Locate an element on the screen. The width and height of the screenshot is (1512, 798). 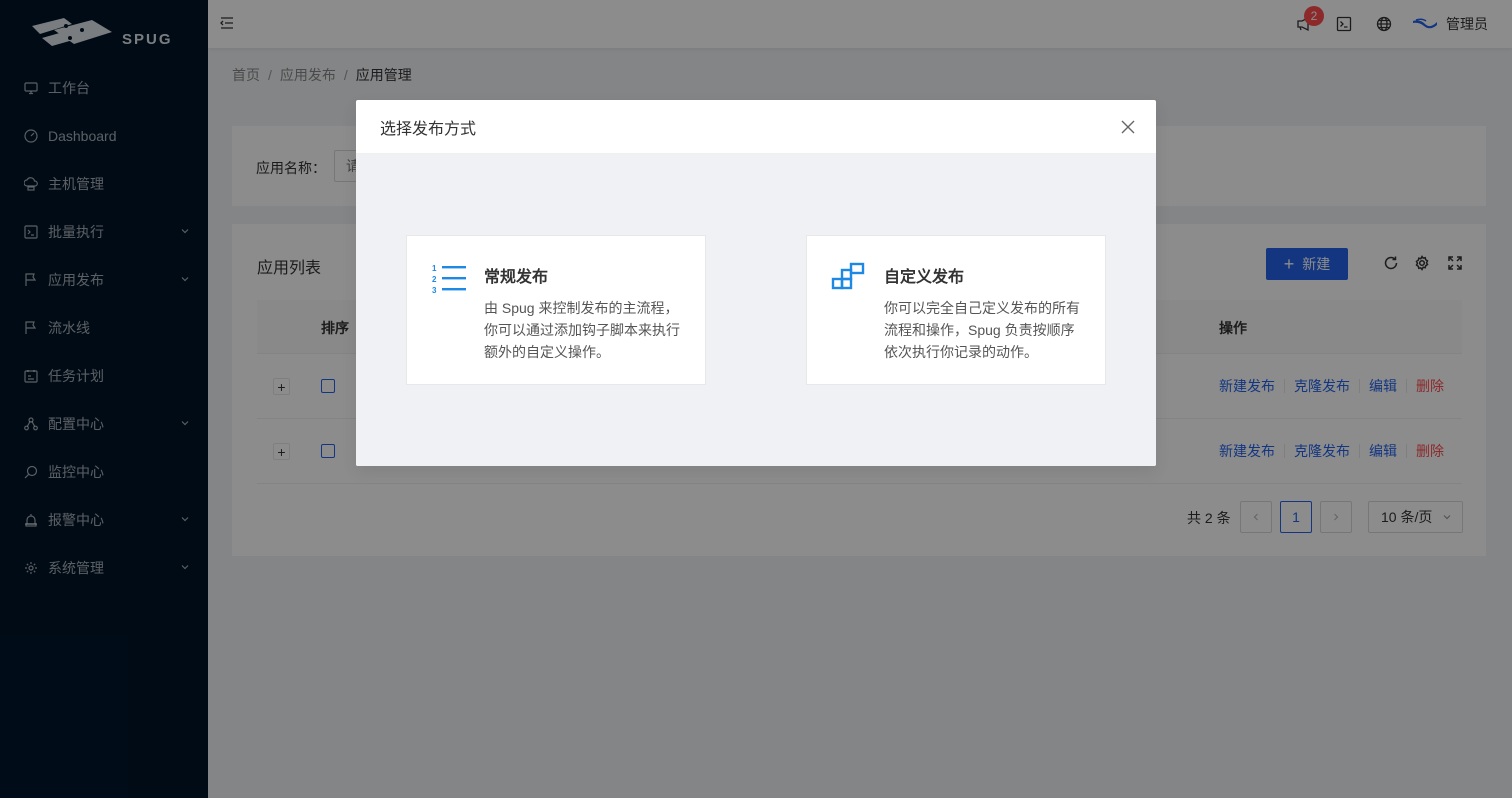
option-title: 自定义发布 is located at coordinates (924, 277).